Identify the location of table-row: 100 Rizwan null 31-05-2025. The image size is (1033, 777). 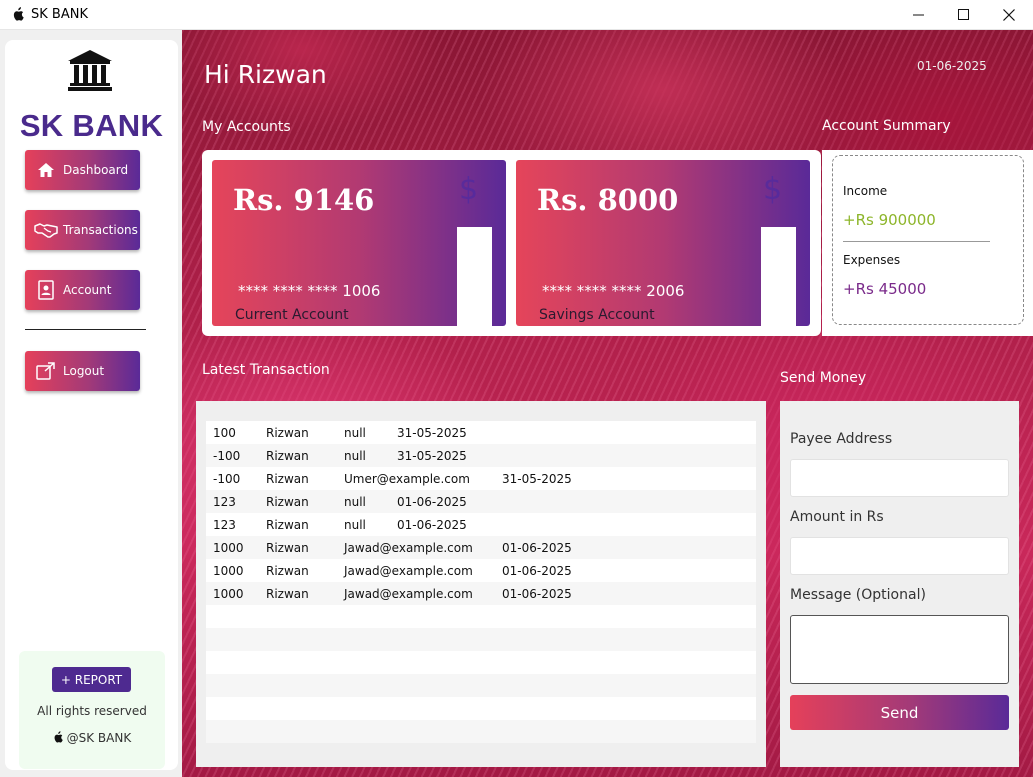
(481, 432).